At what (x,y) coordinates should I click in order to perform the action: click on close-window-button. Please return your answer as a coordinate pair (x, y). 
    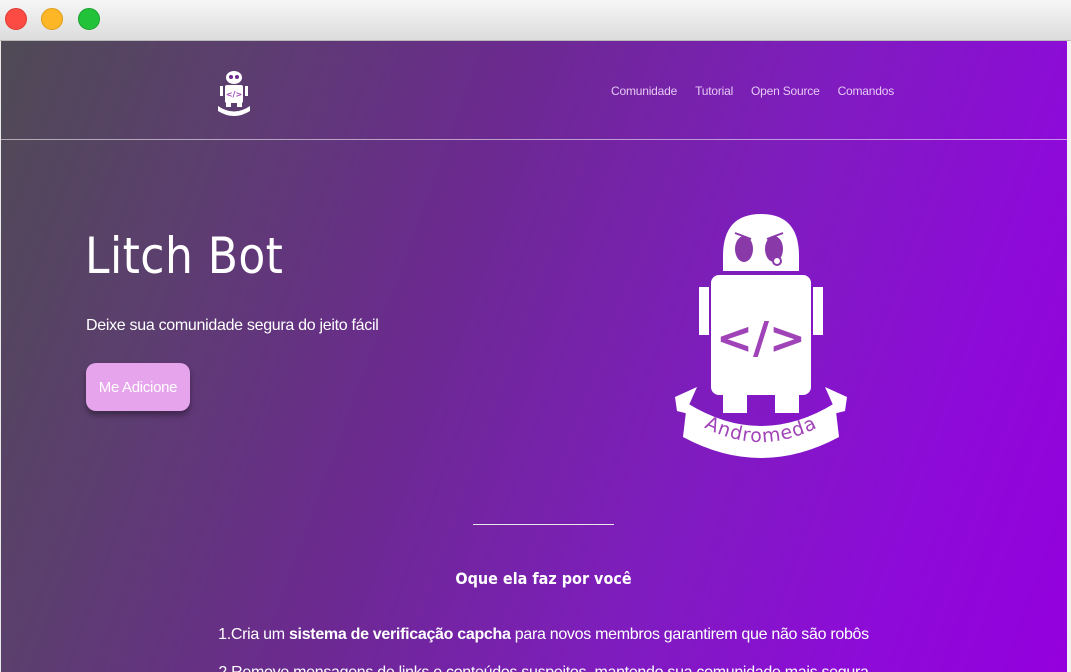
    Looking at the image, I should click on (16, 19).